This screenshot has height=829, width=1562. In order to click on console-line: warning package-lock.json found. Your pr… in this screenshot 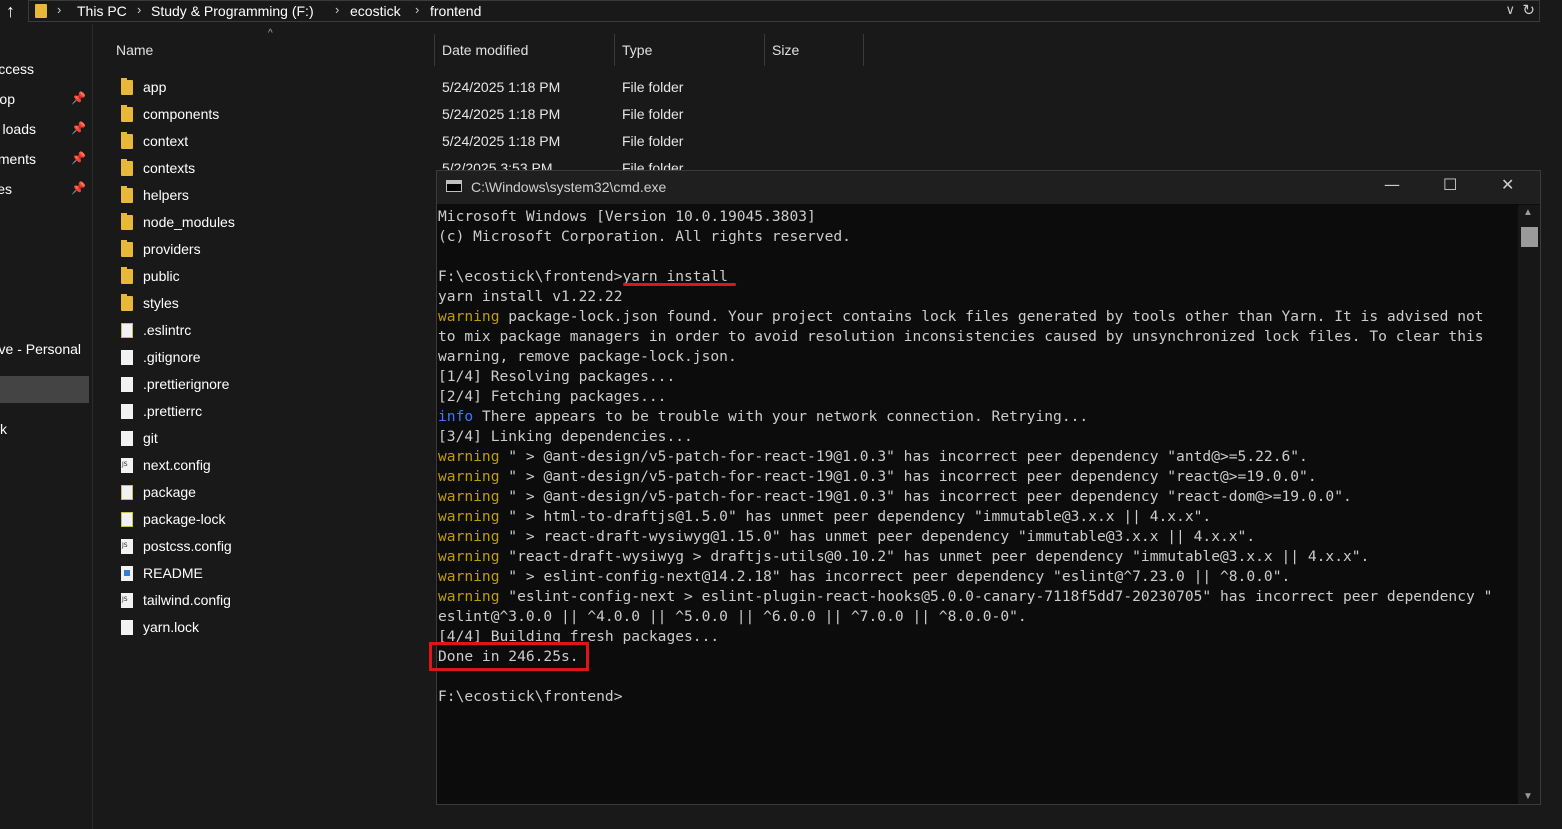, I will do `click(977, 317)`.